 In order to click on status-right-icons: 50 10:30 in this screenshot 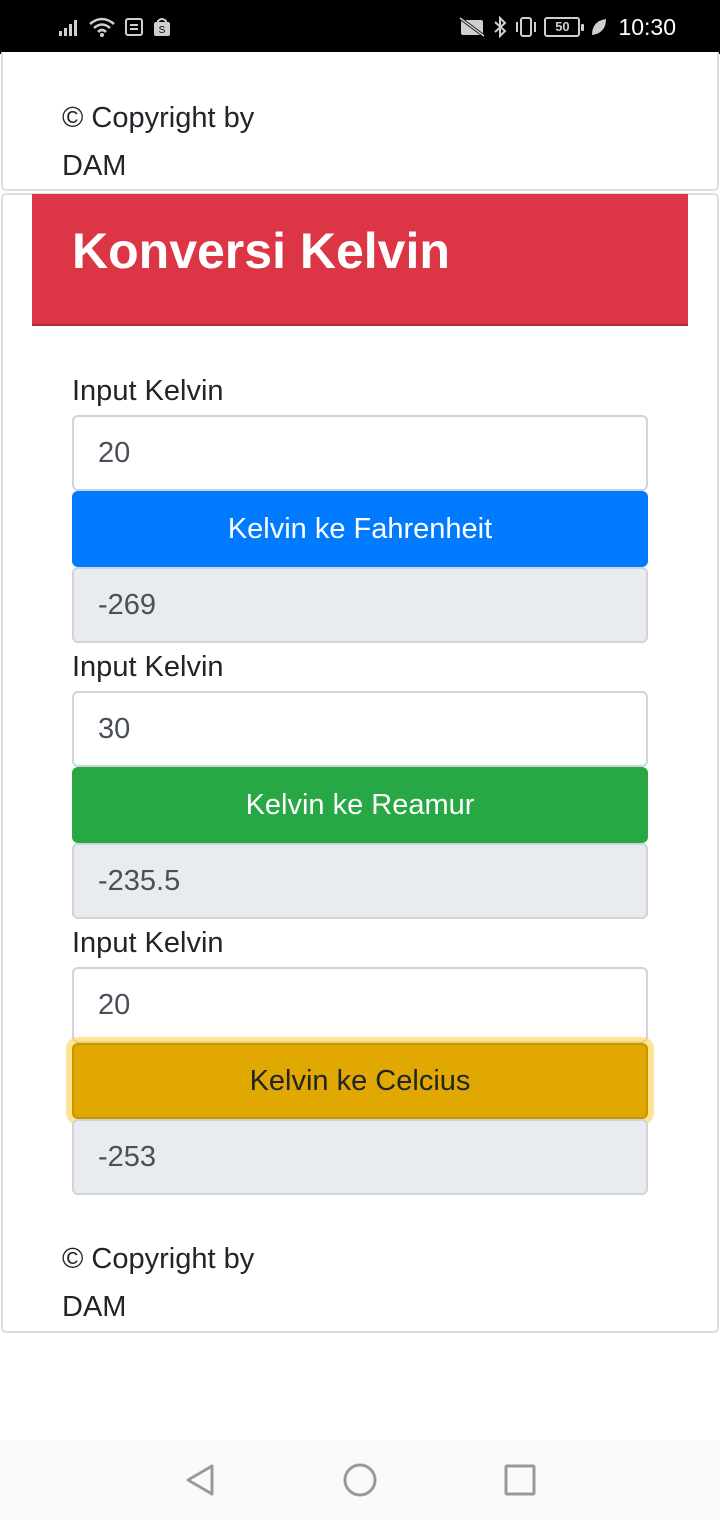, I will do `click(567, 27)`.